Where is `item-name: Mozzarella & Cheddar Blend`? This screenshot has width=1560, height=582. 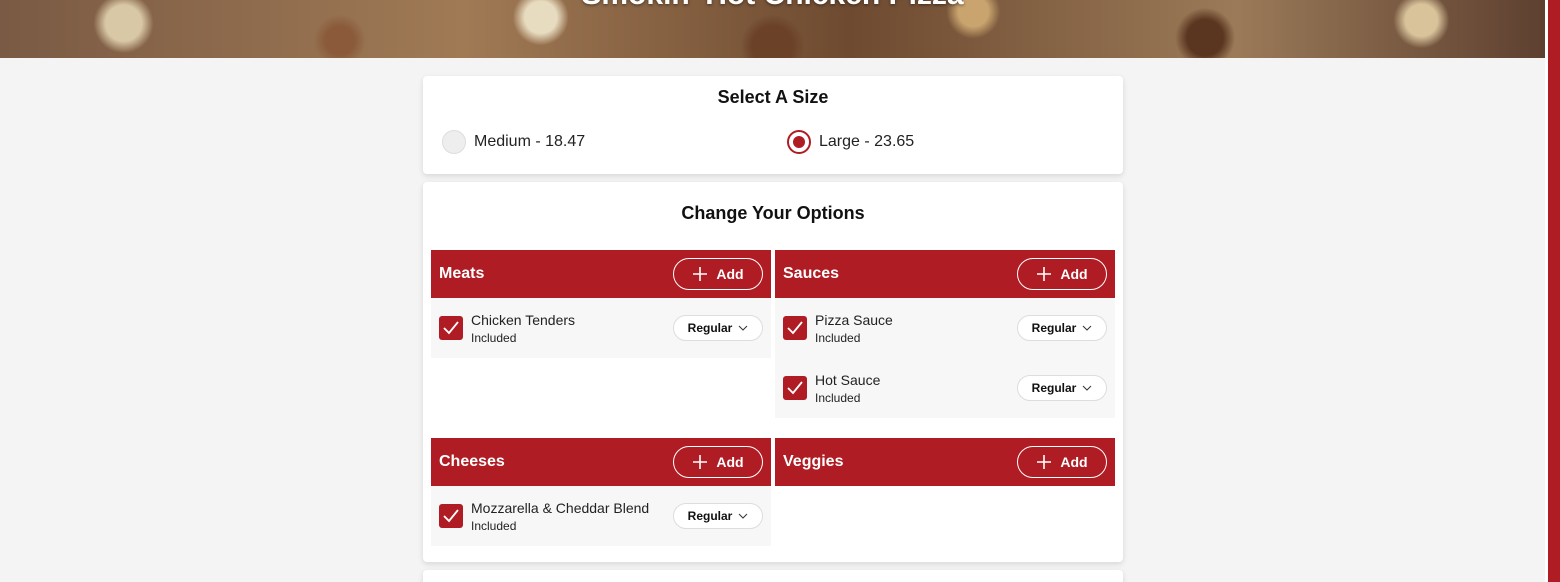
item-name: Mozzarella & Cheddar Blend is located at coordinates (560, 507).